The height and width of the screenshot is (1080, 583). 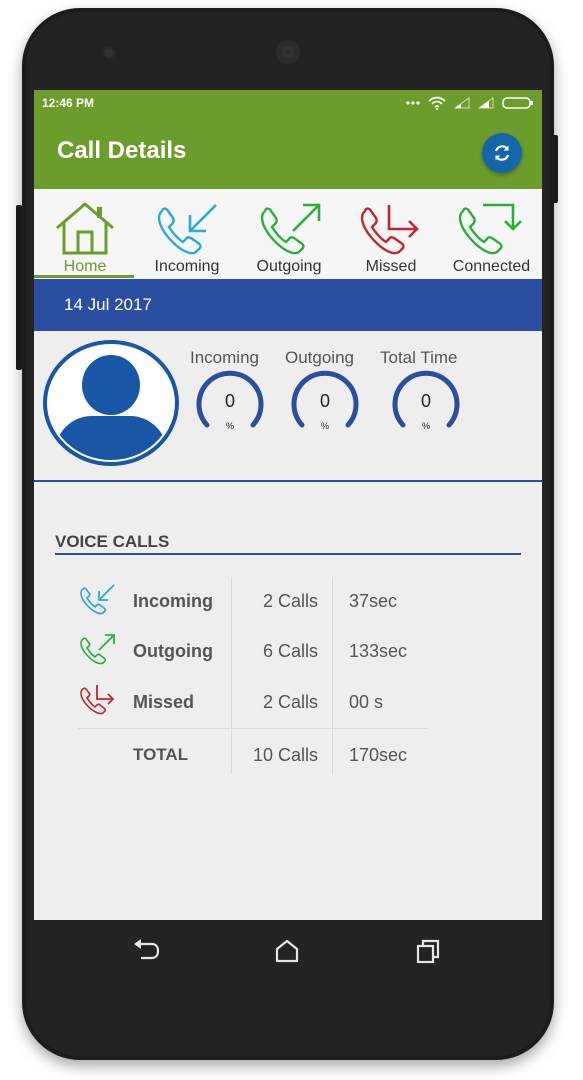 What do you see at coordinates (425, 426) in the screenshot?
I see `gauge-unit-total-time: %` at bounding box center [425, 426].